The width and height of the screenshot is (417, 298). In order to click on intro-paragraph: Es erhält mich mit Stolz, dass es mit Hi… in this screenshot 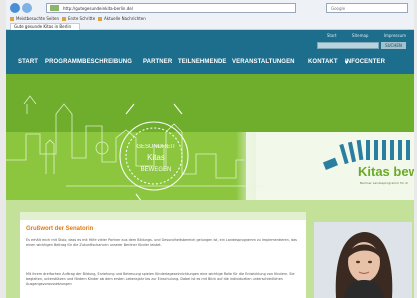, I will do `click(161, 243)`.